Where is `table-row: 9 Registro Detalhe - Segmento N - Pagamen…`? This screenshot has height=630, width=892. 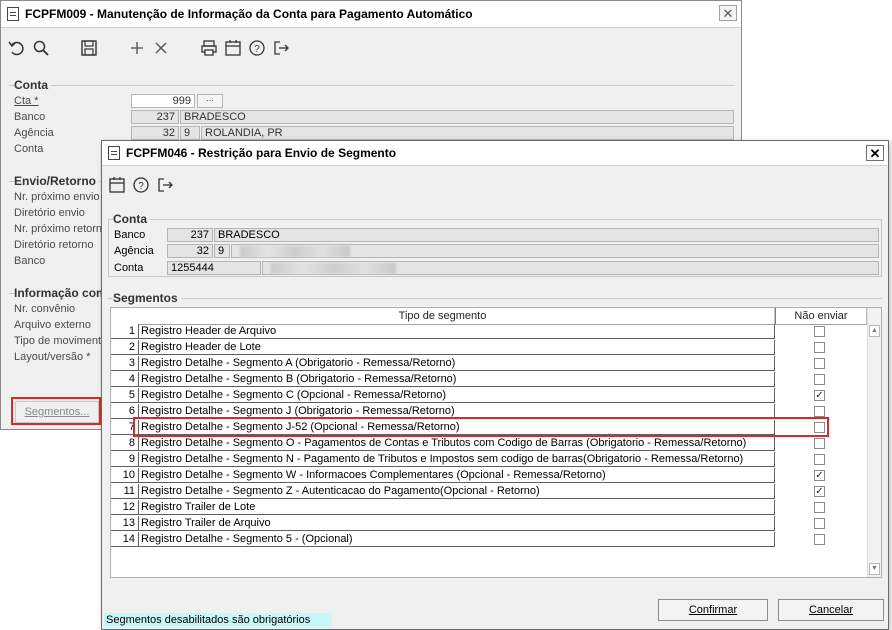 table-row: 9 Registro Detalhe - Segmento N - Pagamen… is located at coordinates (443, 460).